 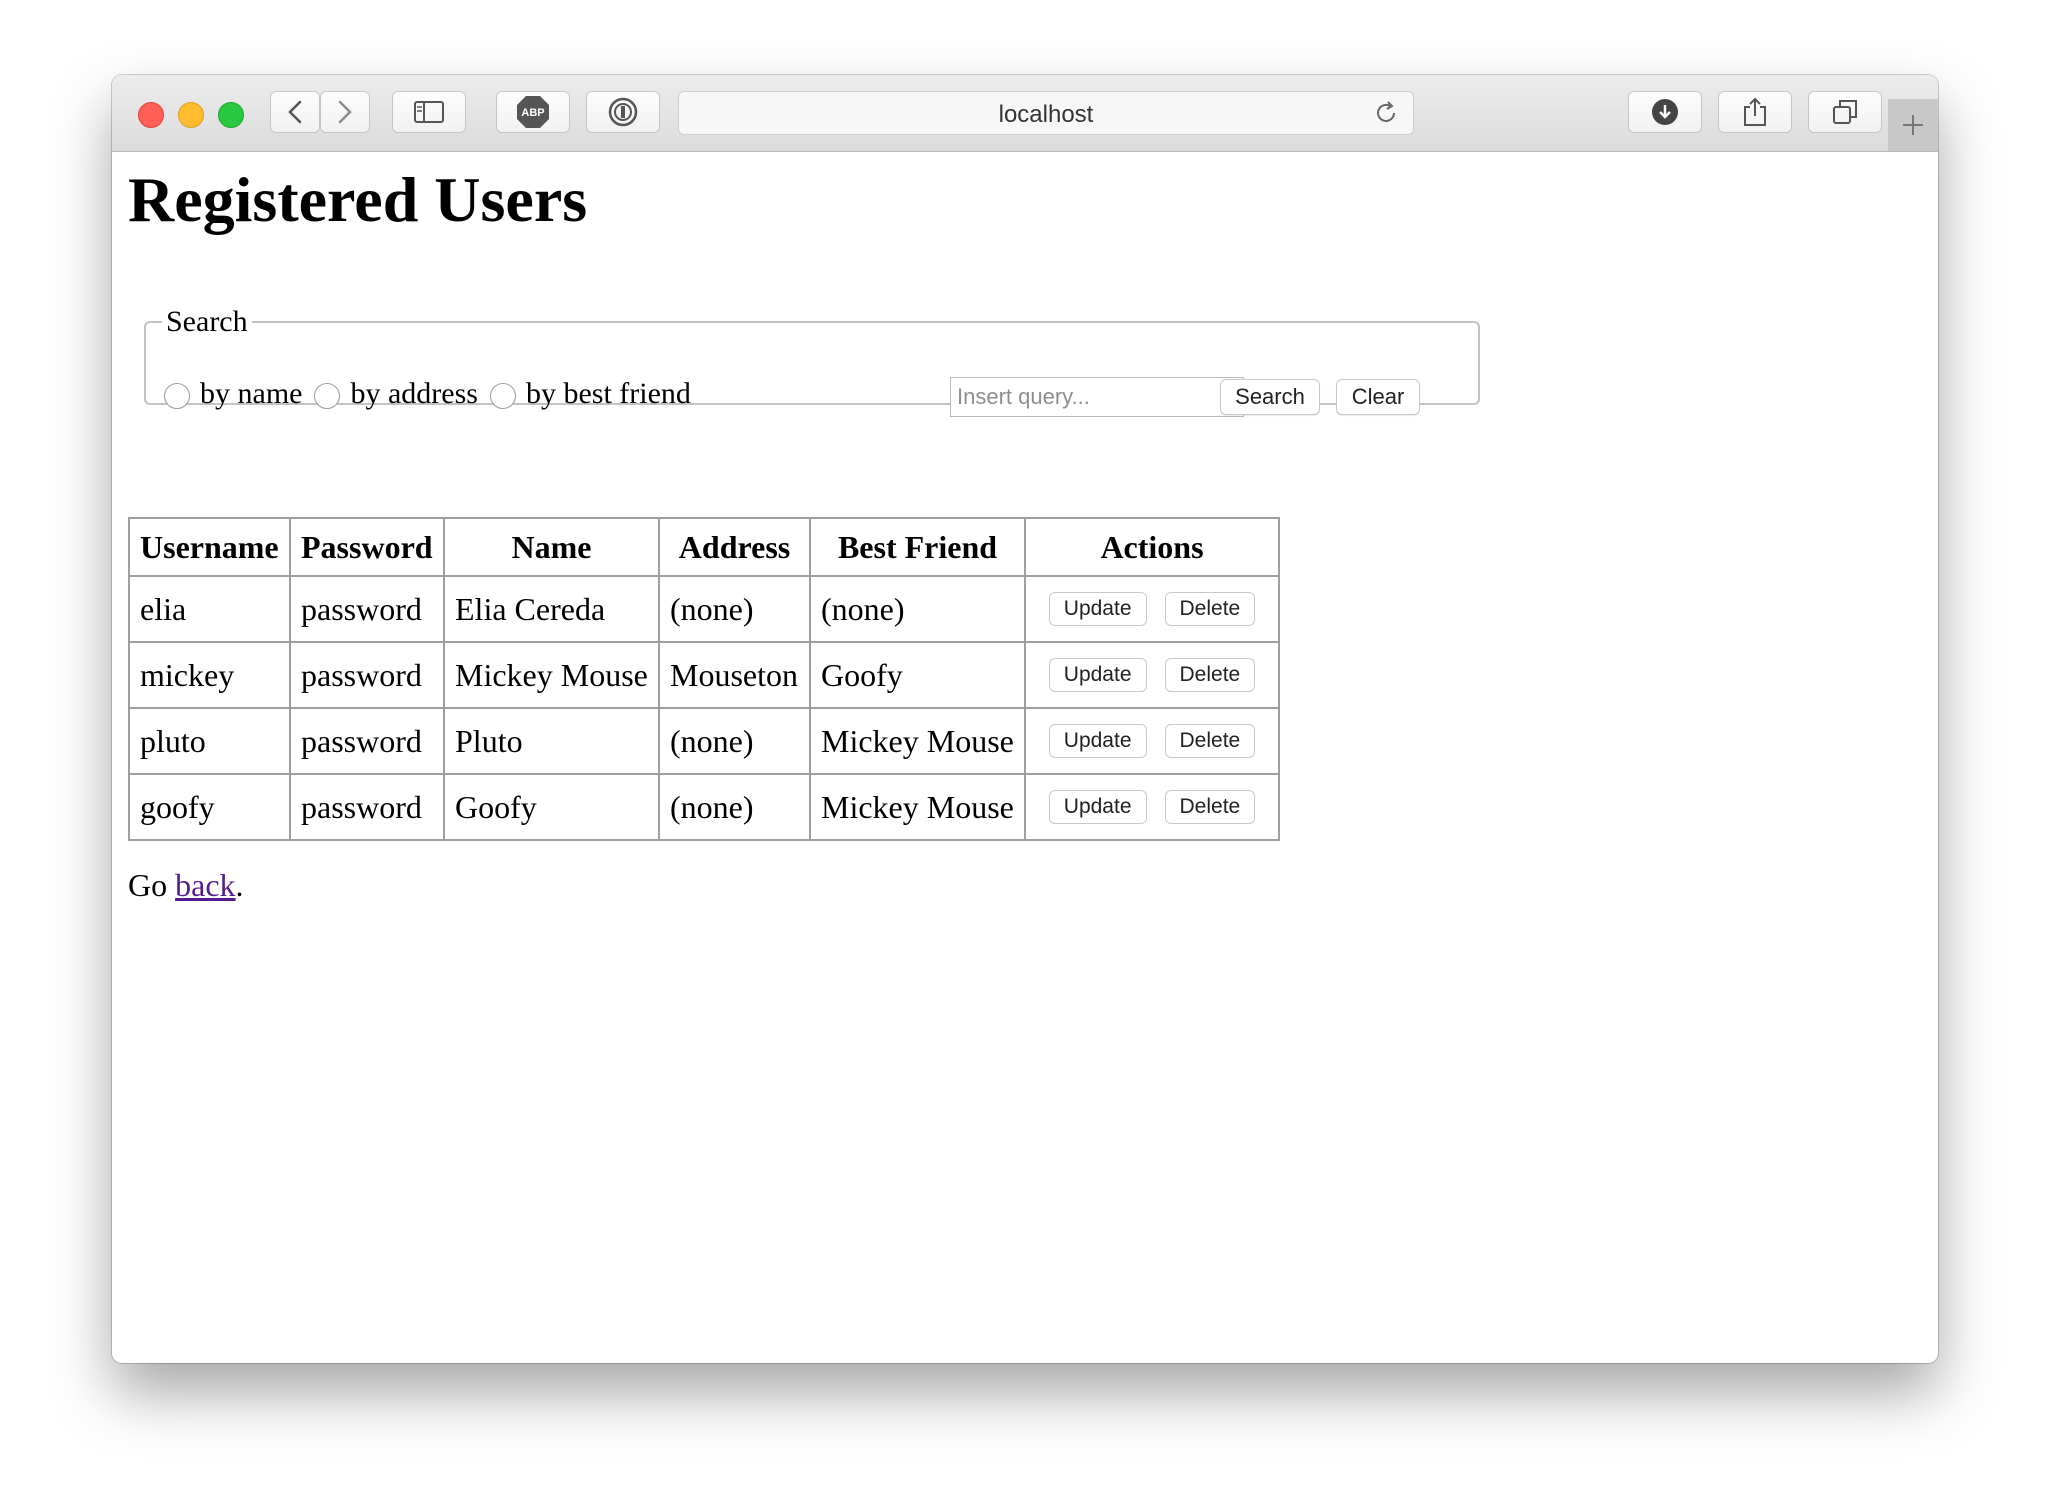 What do you see at coordinates (551, 609) in the screenshot?
I see `cell-name: Elia Cereda` at bounding box center [551, 609].